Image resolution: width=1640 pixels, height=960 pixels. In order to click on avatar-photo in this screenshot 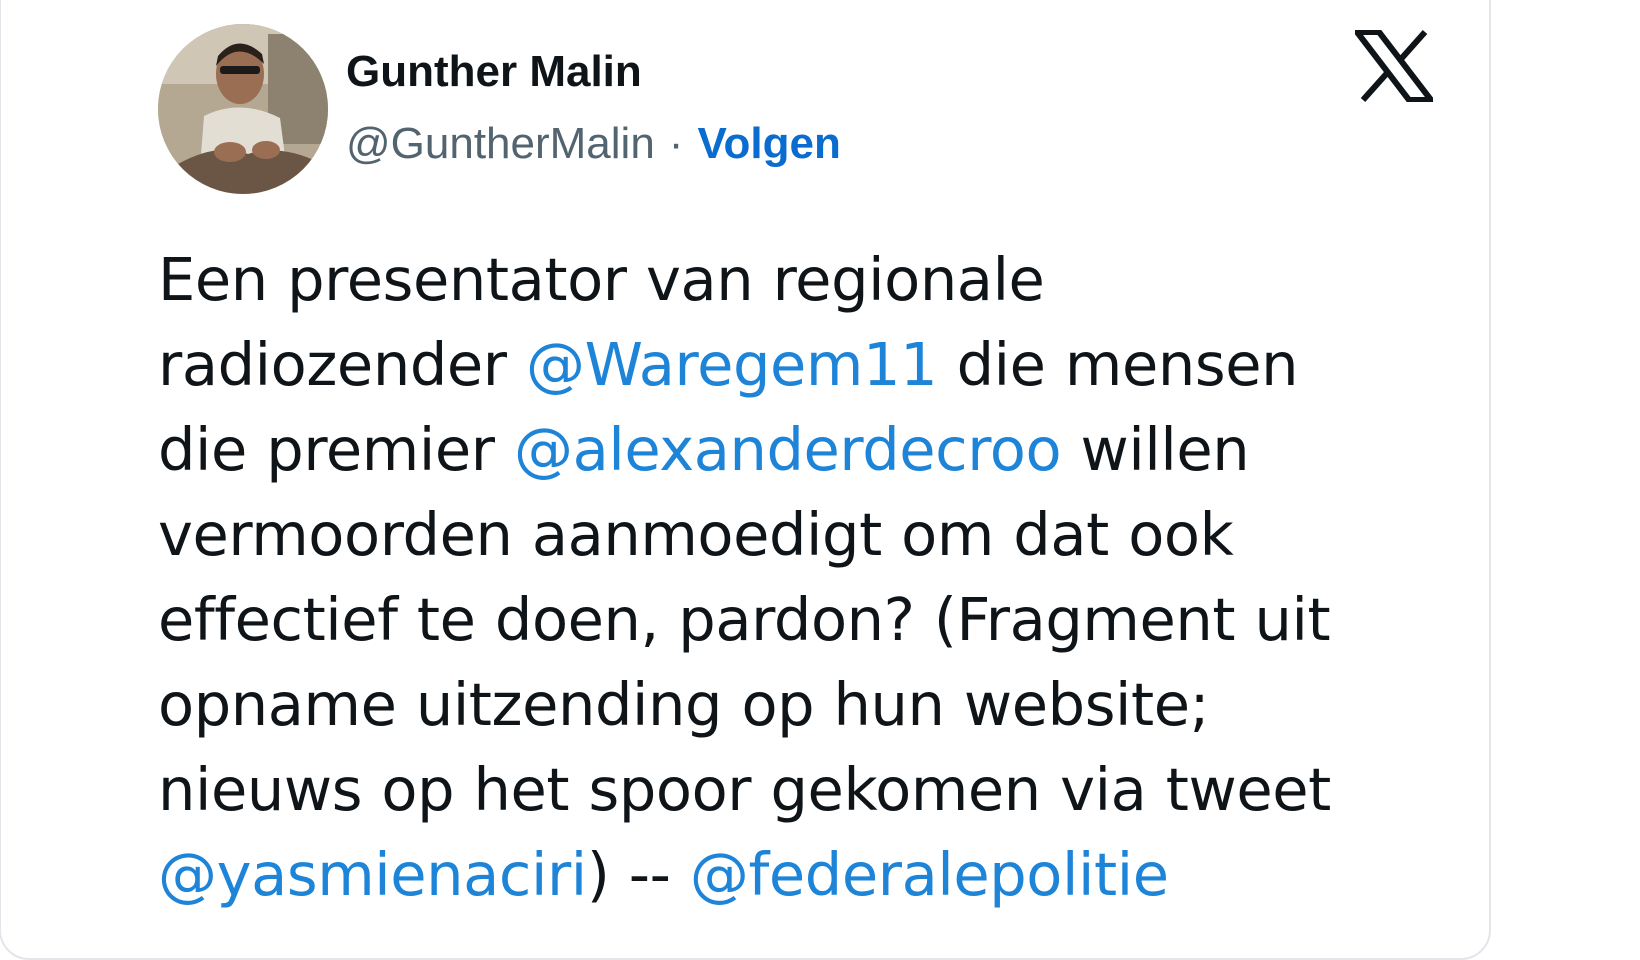, I will do `click(243, 109)`.